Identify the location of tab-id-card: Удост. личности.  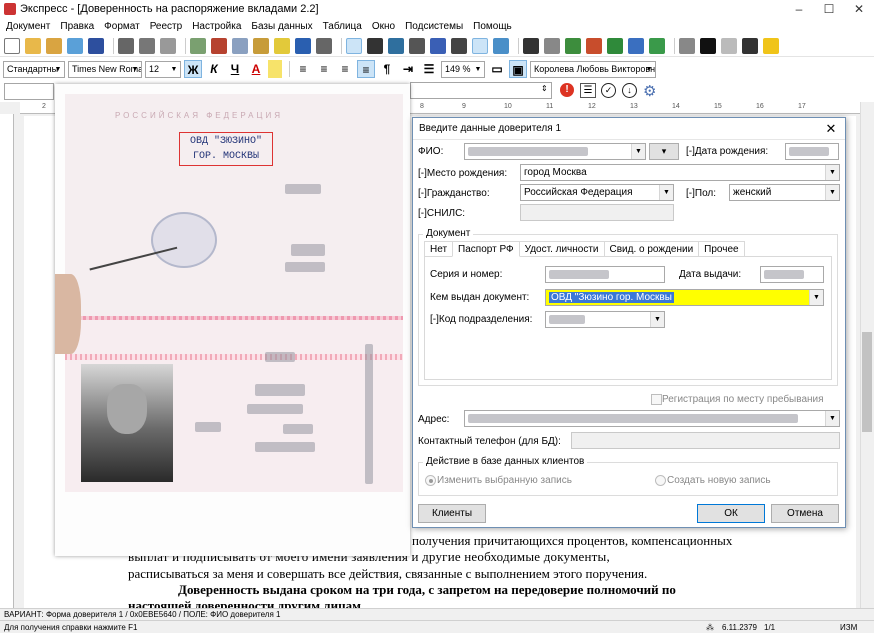
(561, 249).